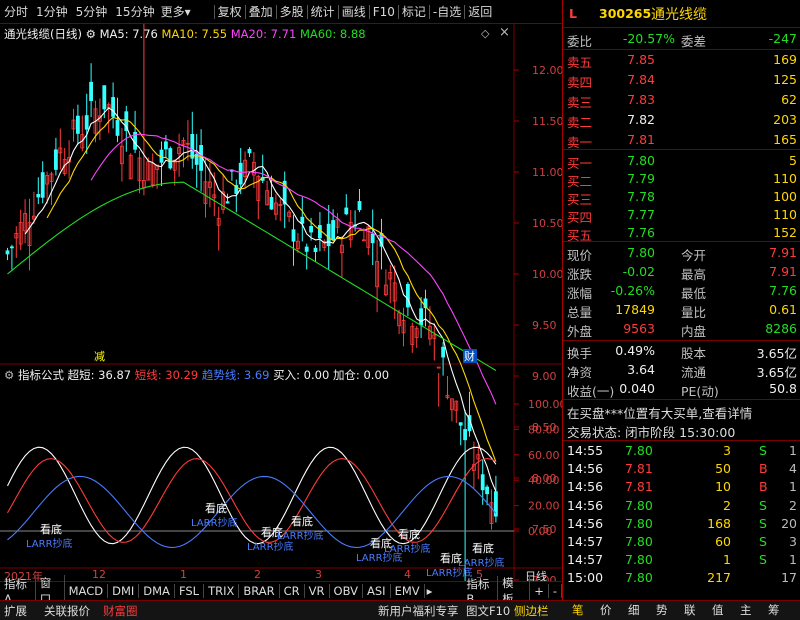  What do you see at coordinates (49, 543) in the screenshot?
I see `larr-signal-label: LARR抄底` at bounding box center [49, 543].